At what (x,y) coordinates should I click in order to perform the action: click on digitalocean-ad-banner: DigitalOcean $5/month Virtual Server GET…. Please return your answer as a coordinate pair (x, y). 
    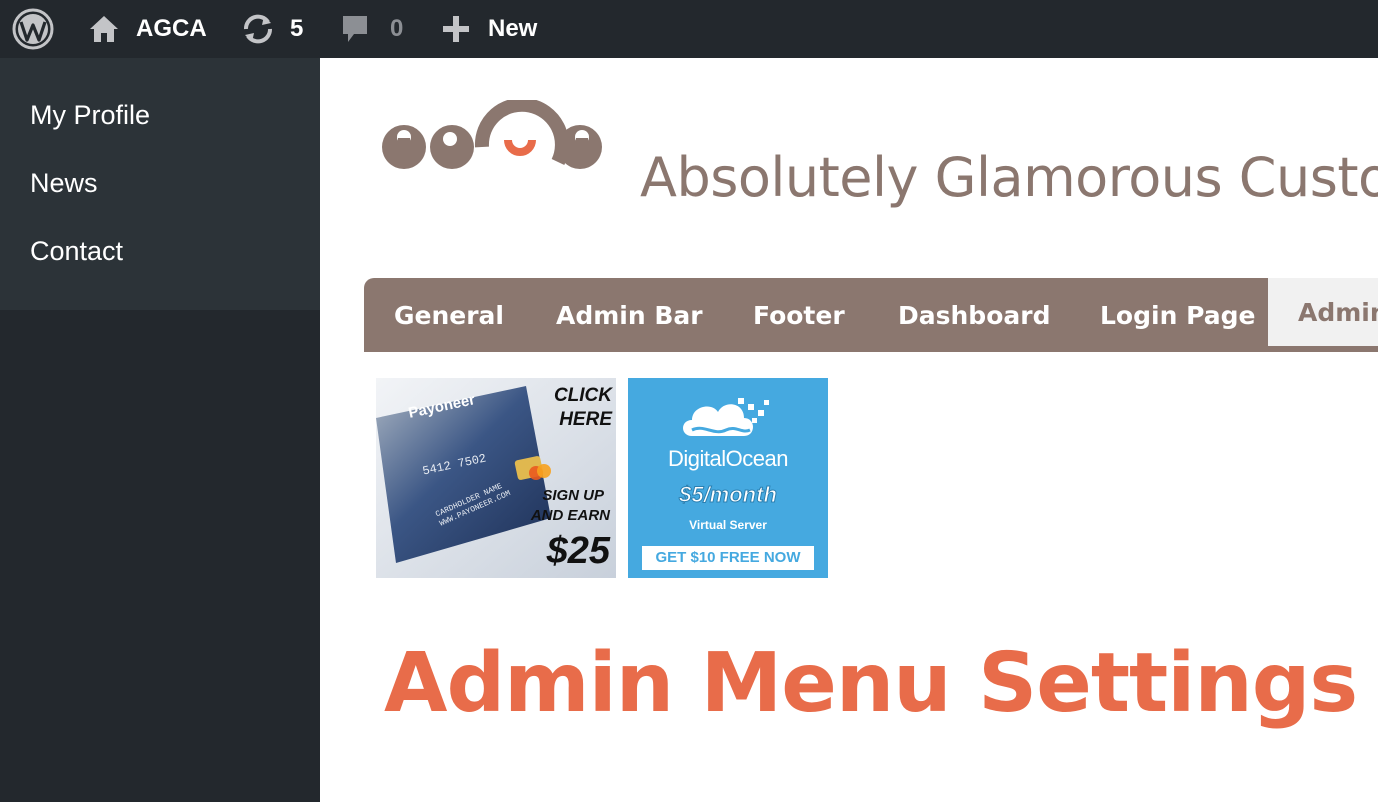
    Looking at the image, I should click on (728, 478).